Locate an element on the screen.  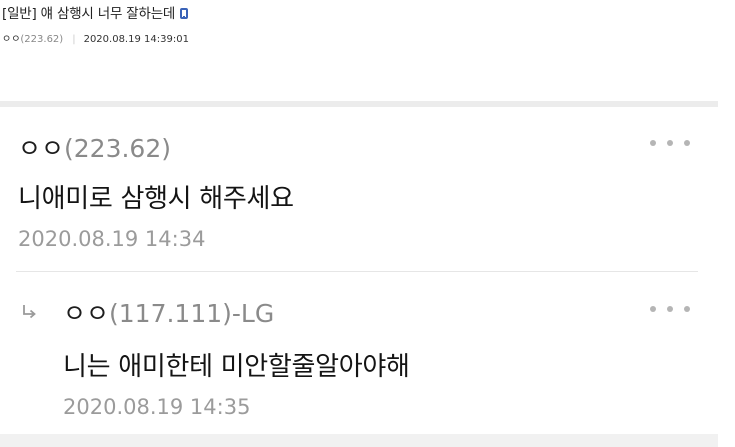
page-edge is located at coordinates (726, 252).